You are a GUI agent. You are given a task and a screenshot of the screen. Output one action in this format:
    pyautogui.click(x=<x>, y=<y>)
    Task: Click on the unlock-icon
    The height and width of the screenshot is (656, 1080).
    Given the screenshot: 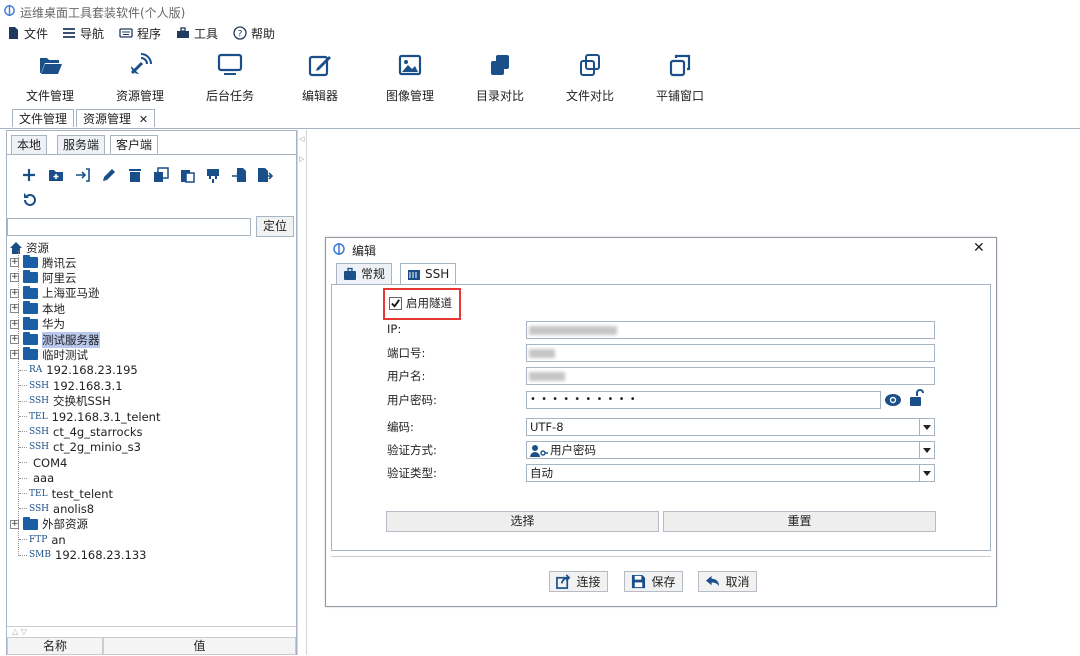 What is the action you would take?
    pyautogui.click(x=917, y=398)
    